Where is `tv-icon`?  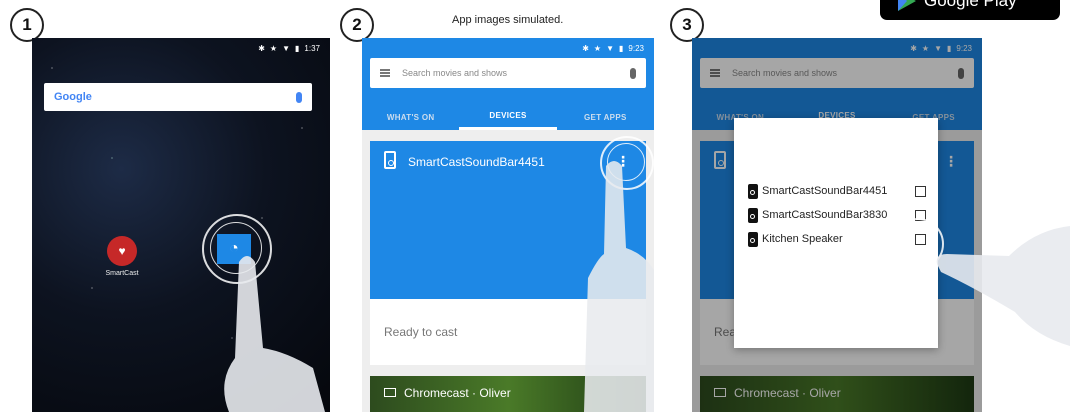
tv-icon is located at coordinates (390, 392).